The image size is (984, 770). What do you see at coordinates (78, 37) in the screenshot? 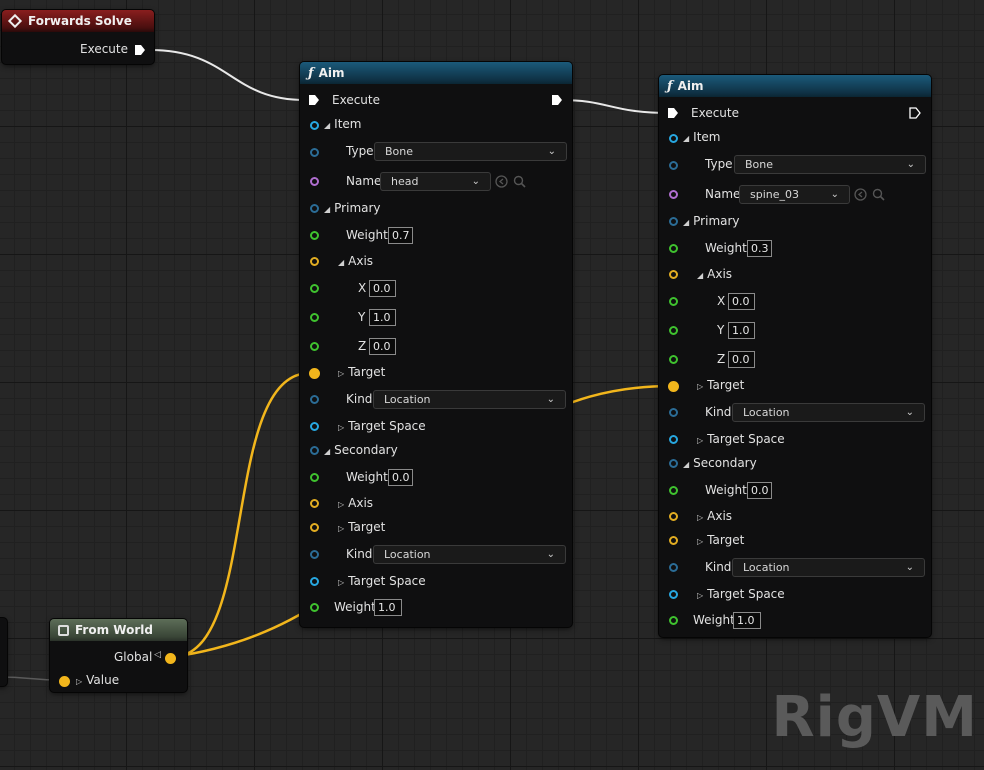
I see `forwards-solve-node: Forwards Solve Execute` at bounding box center [78, 37].